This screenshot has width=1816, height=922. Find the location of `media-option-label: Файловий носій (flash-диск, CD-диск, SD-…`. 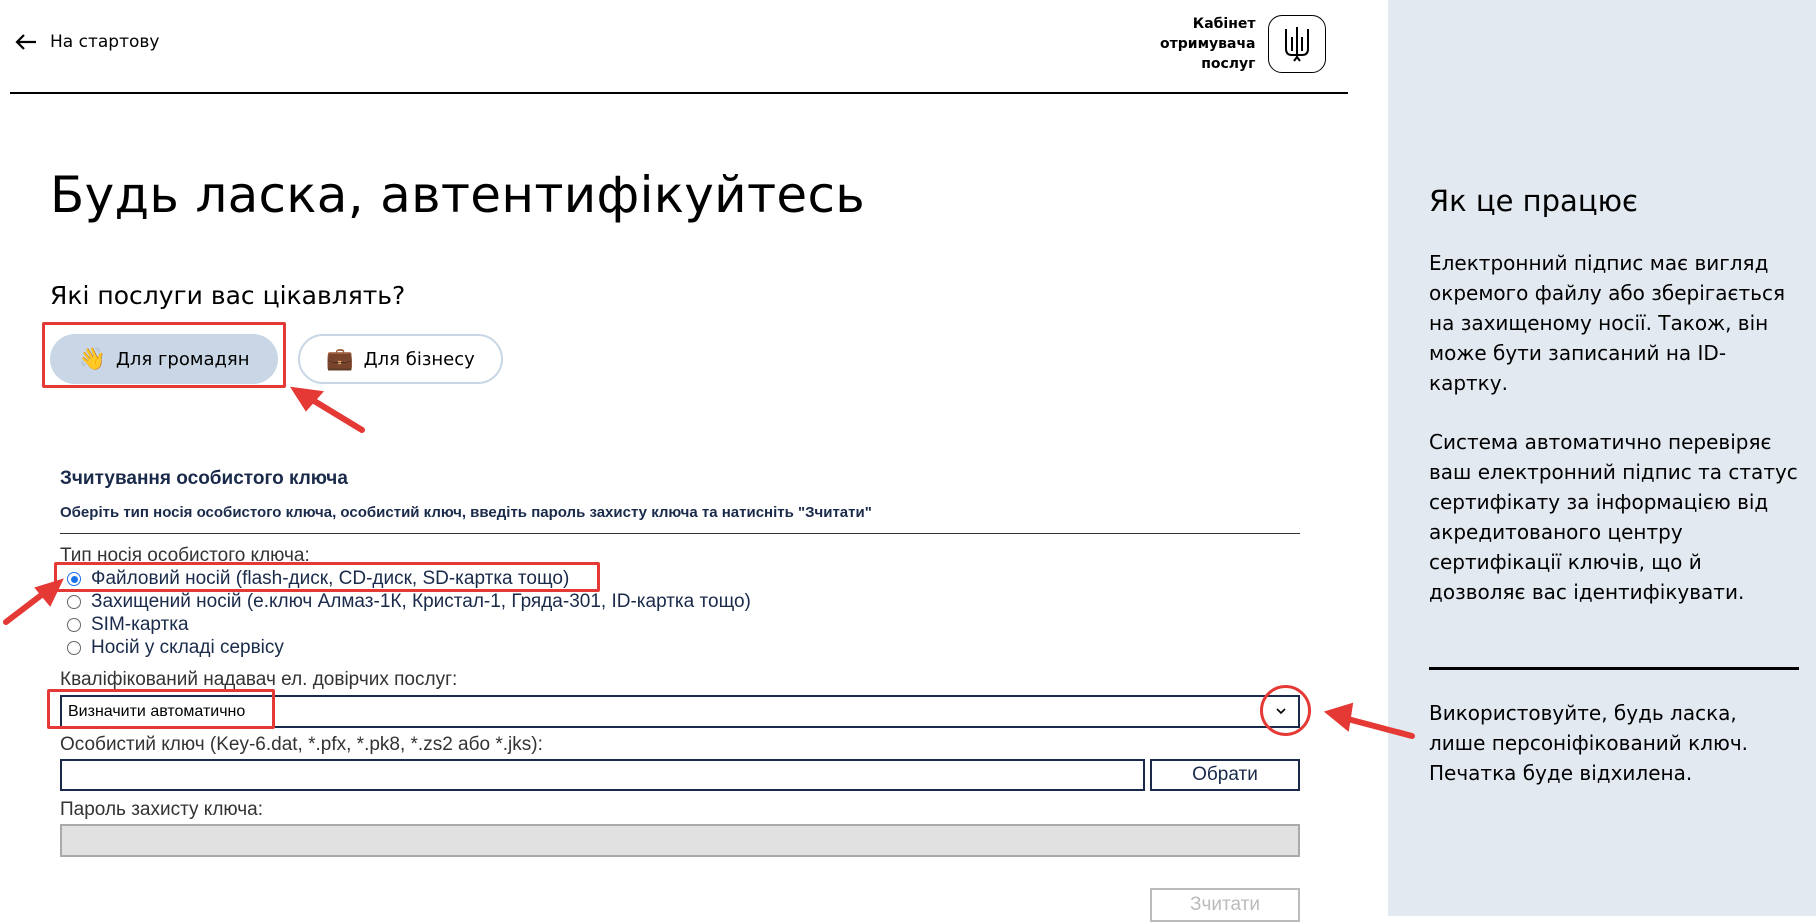

media-option-label: Файловий носій (flash-диск, CD-диск, SD-… is located at coordinates (330, 578).